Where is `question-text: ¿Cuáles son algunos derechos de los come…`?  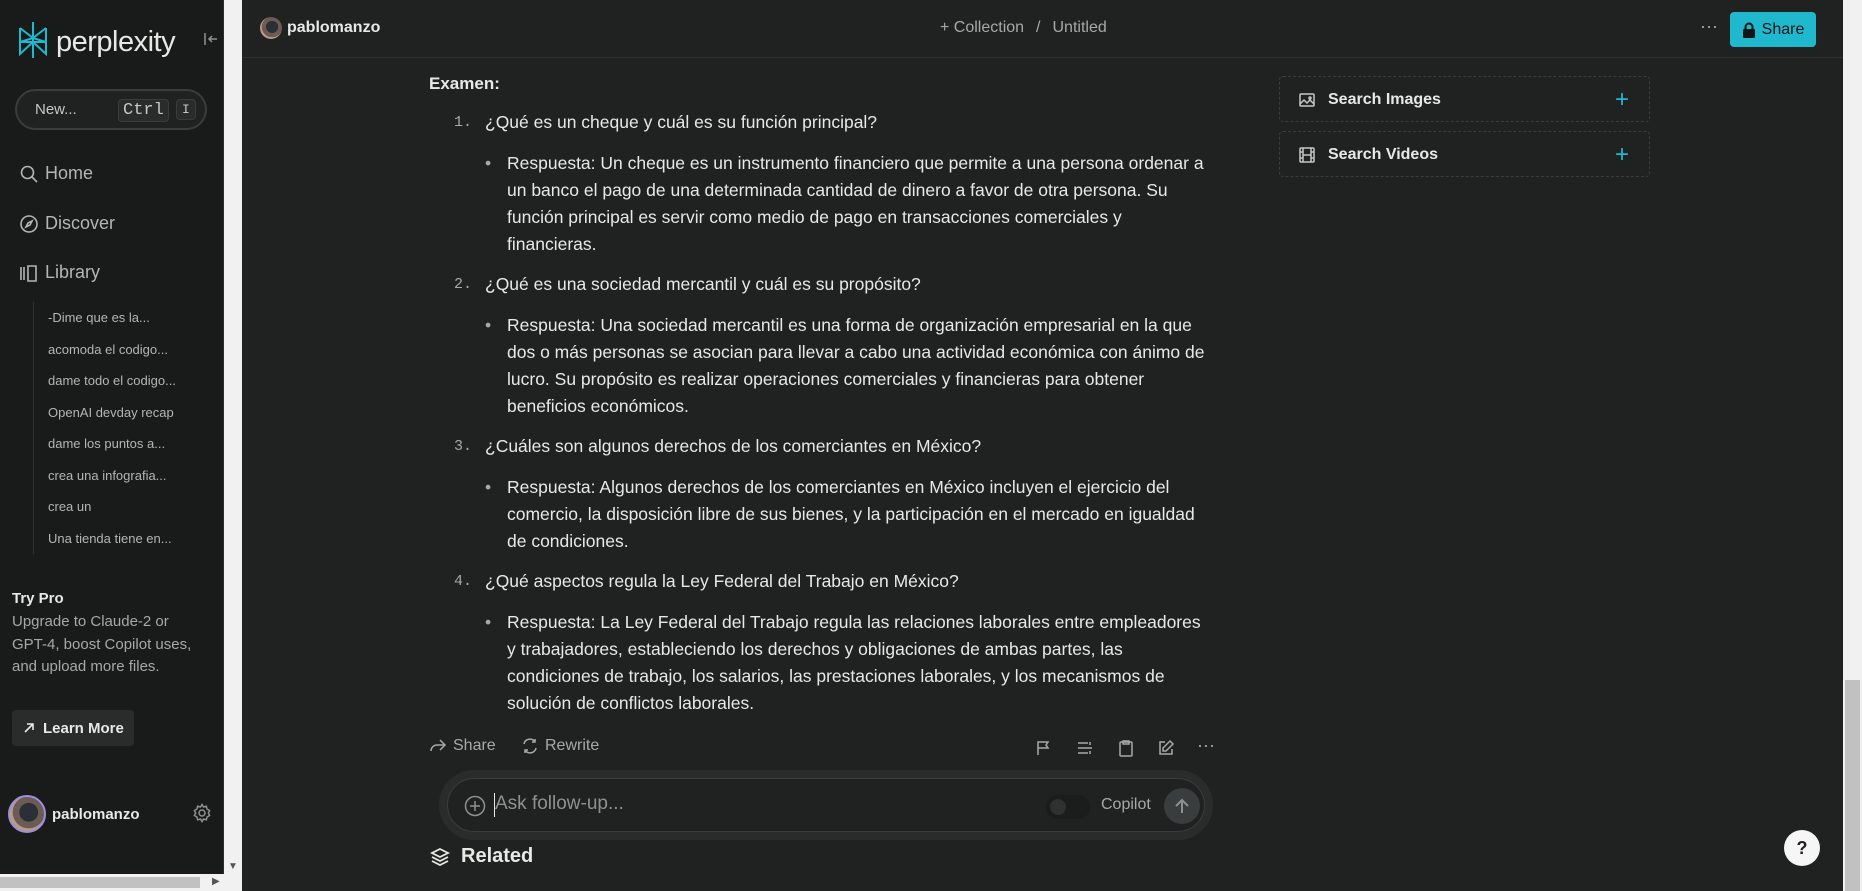 question-text: ¿Cuáles son algunos derechos de los come… is located at coordinates (733, 446).